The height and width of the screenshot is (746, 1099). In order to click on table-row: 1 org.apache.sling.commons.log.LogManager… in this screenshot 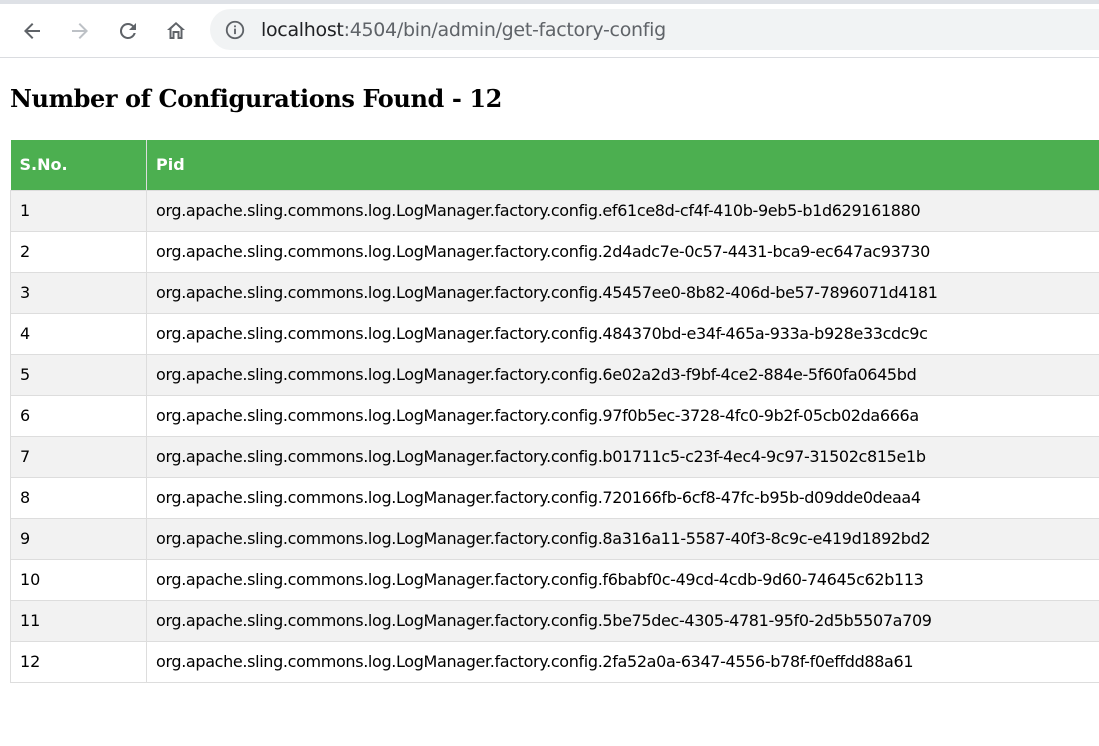, I will do `click(554, 210)`.